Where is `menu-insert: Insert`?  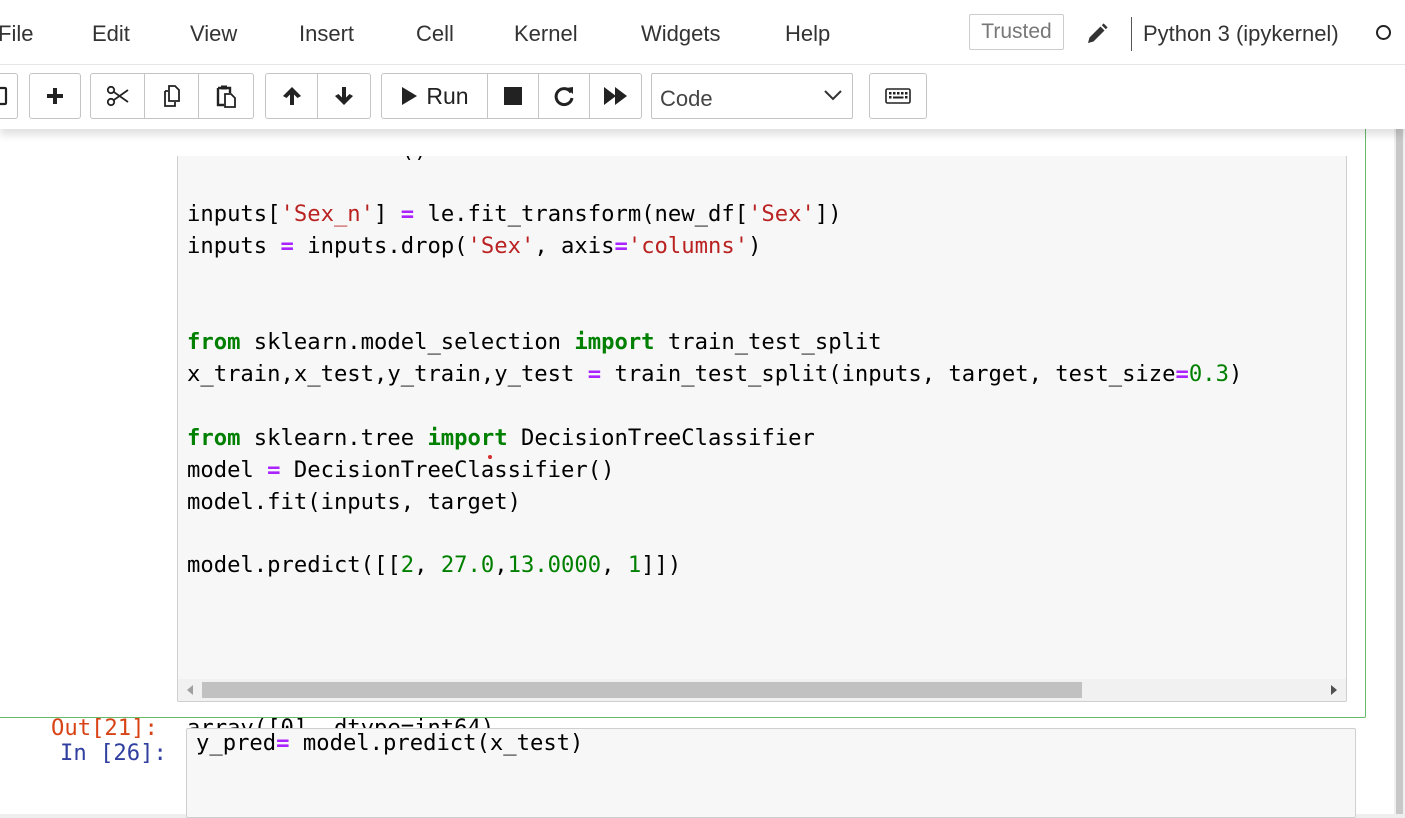 menu-insert: Insert is located at coordinates (326, 34).